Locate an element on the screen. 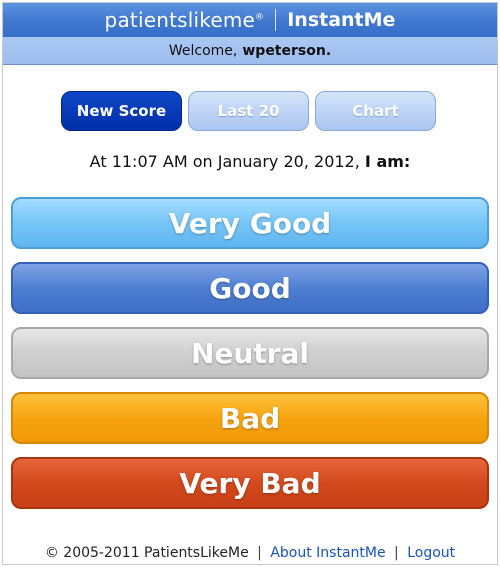 This screenshot has width=500, height=567. neutral-button: Neutral is located at coordinates (250, 353).